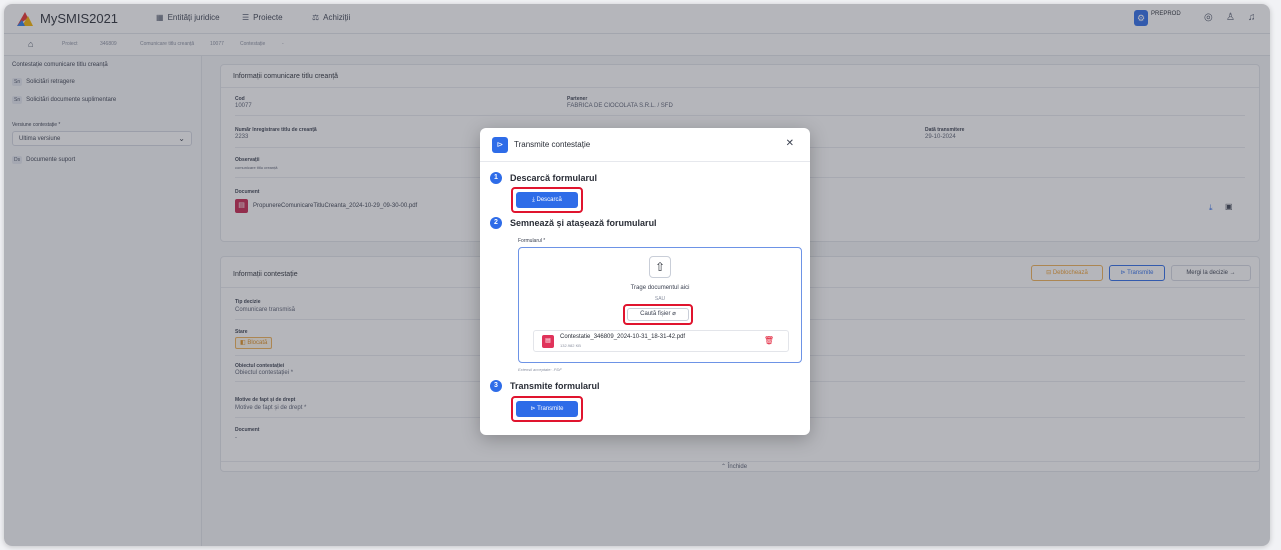 The width and height of the screenshot is (1281, 550). Describe the element at coordinates (570, 345) in the screenshot. I see `uploaded-file-size: 132.982 KB` at that location.